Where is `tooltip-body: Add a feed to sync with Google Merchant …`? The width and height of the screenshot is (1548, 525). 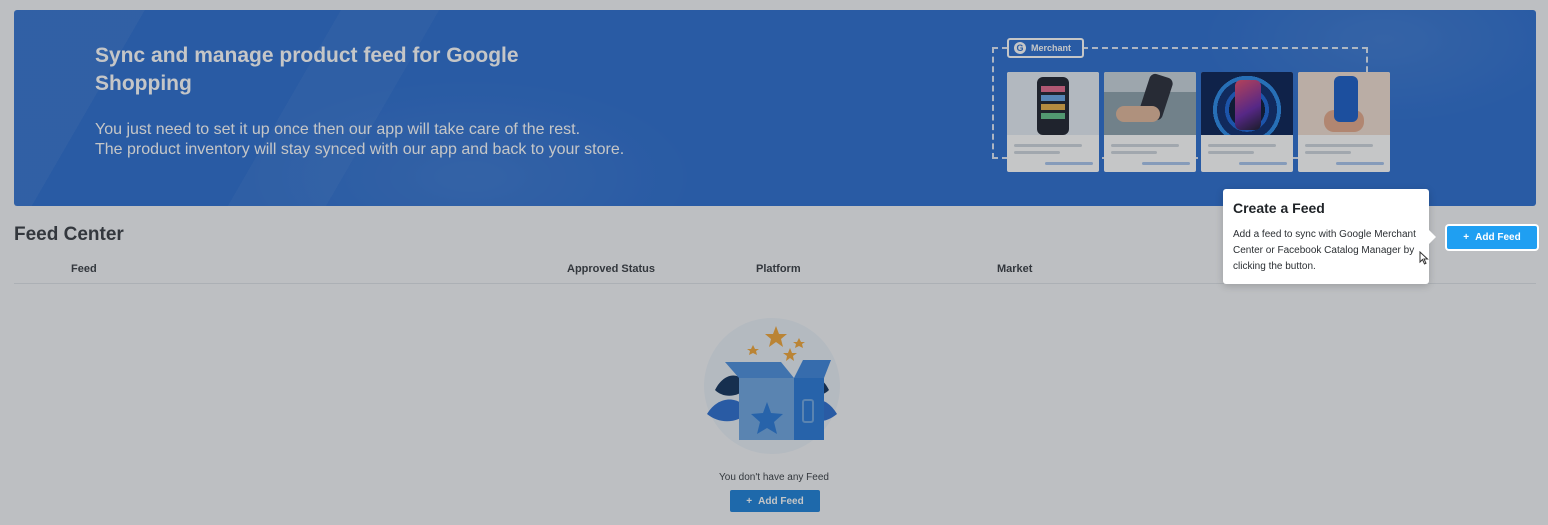 tooltip-body: Add a feed to sync with Google Merchant … is located at coordinates (1324, 250).